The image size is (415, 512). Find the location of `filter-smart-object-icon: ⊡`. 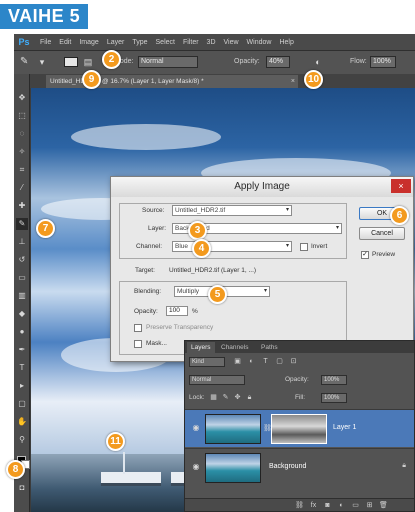

filter-smart-object-icon: ⊡ is located at coordinates (293, 361).